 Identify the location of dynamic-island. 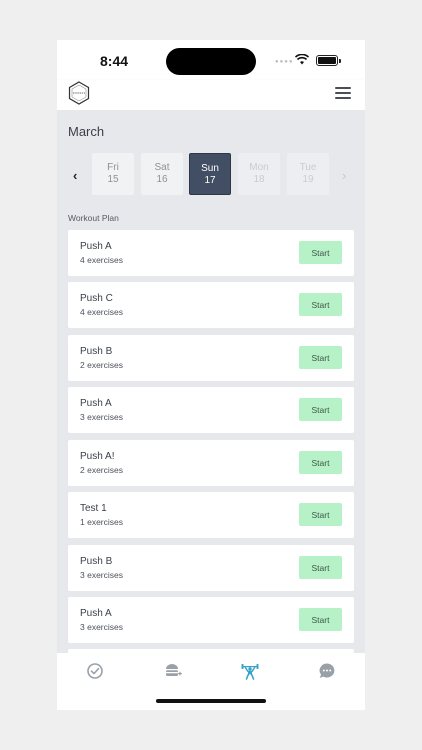
(211, 61).